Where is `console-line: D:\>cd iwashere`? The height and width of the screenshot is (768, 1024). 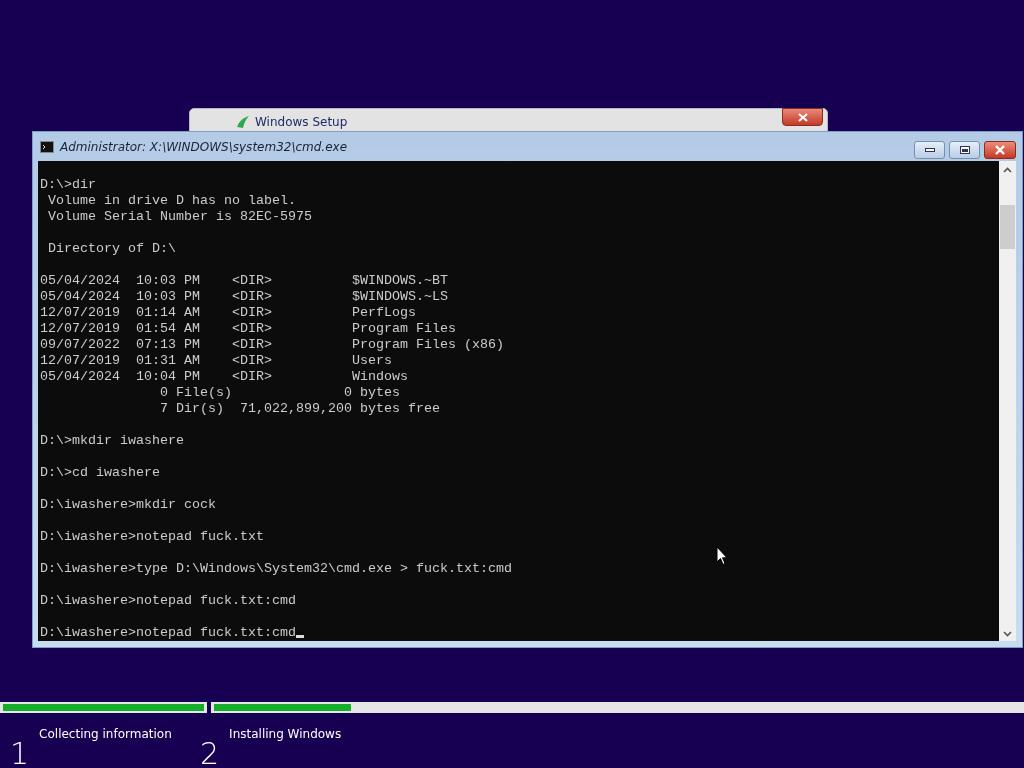
console-line: D:\>cd iwashere is located at coordinates (100, 472).